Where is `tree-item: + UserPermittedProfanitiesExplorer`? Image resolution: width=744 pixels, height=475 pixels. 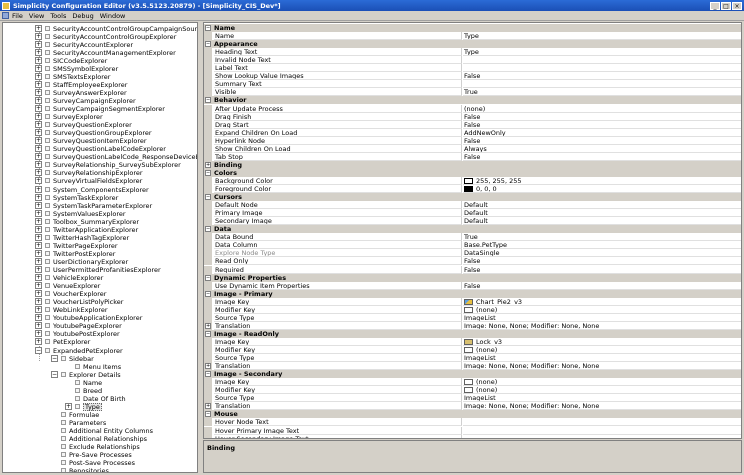
tree-item: + UserPermittedProfanitiesExplorer is located at coordinates (100, 270).